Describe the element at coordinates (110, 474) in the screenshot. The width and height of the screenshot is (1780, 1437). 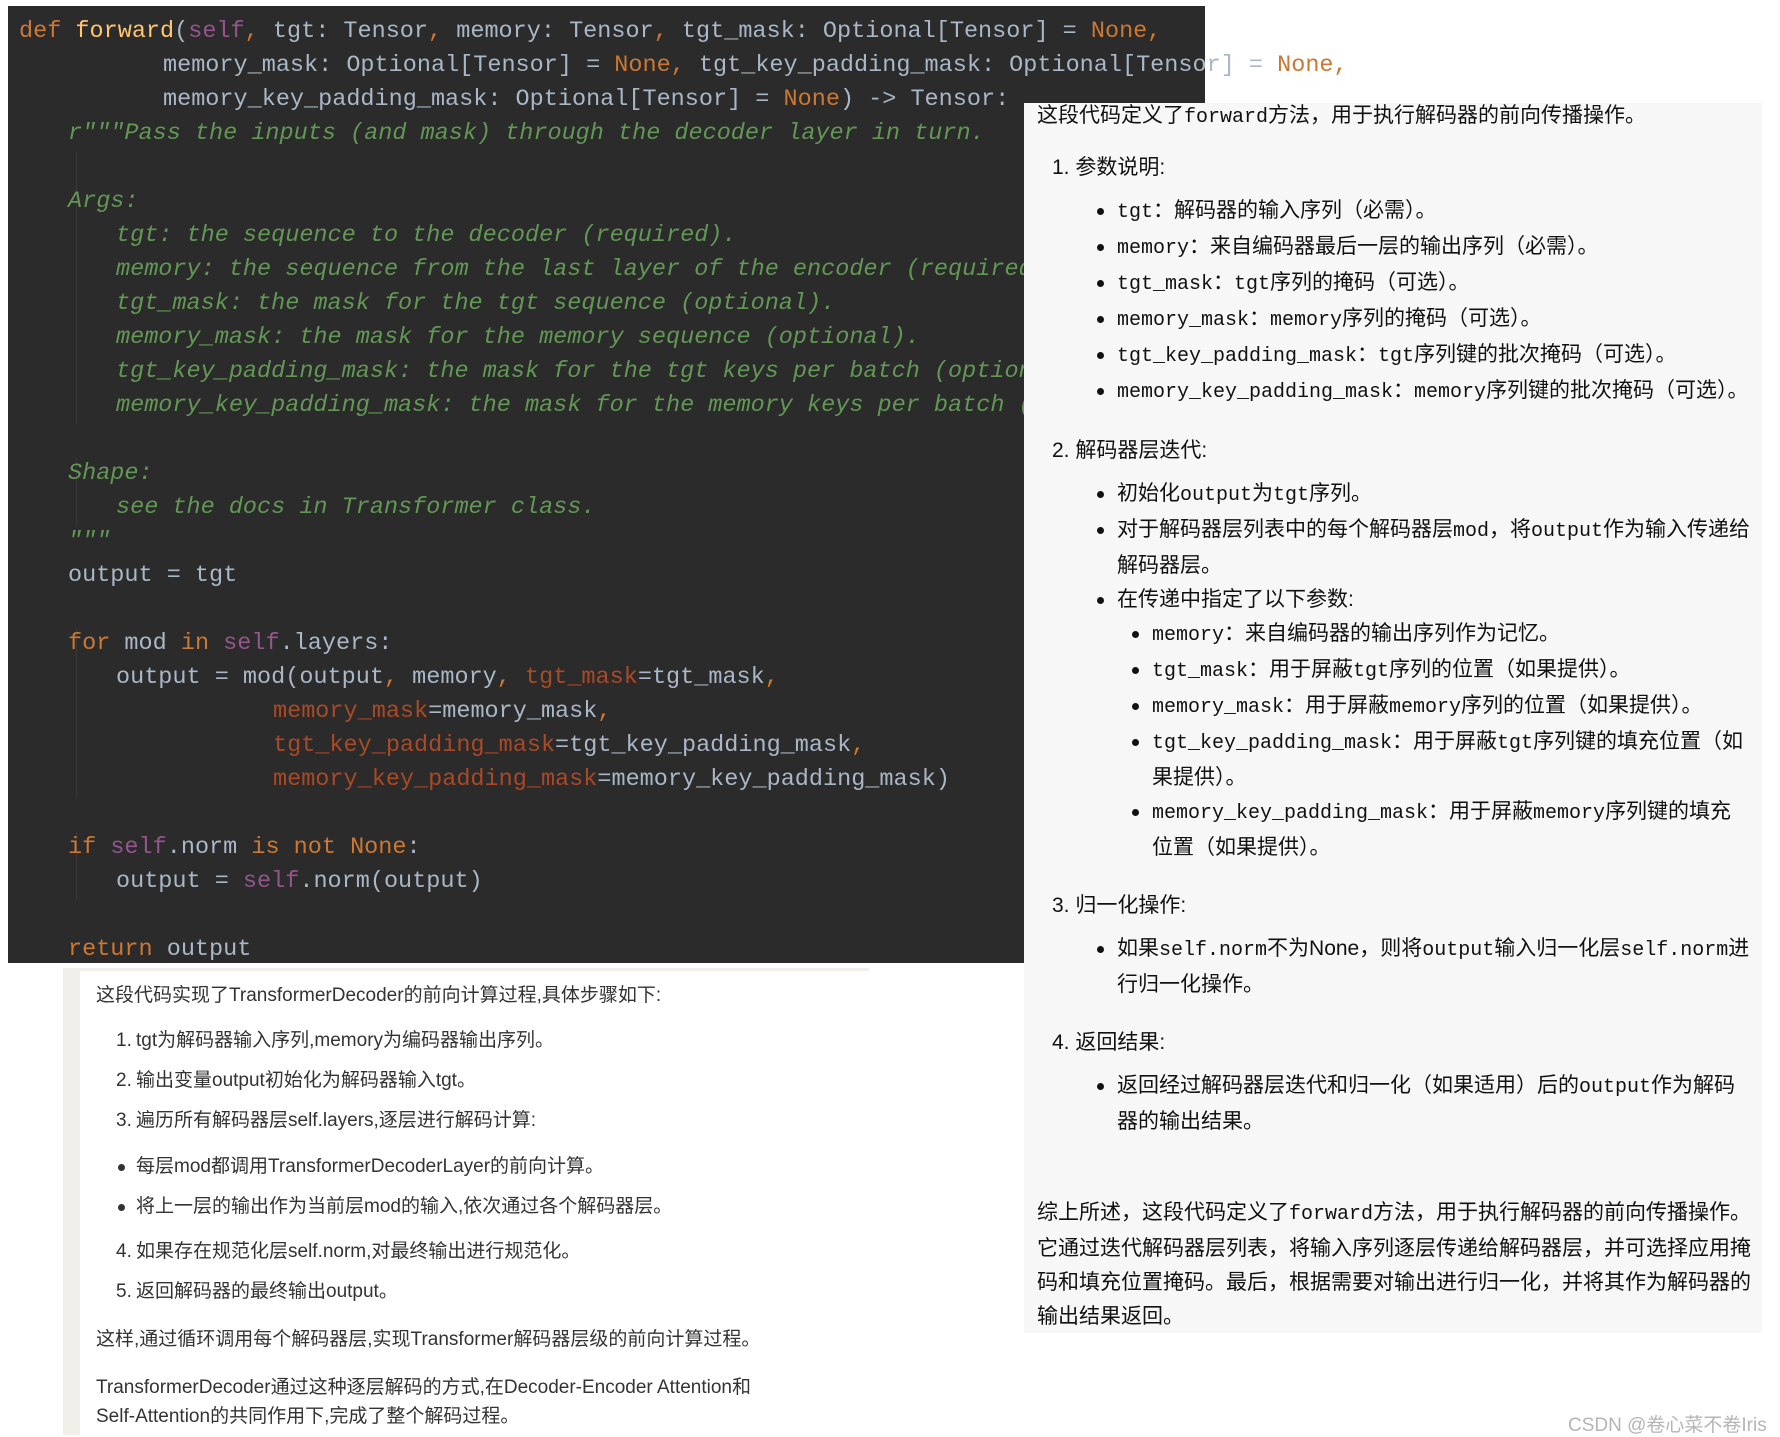
I see `code-line: Shape:` at that location.